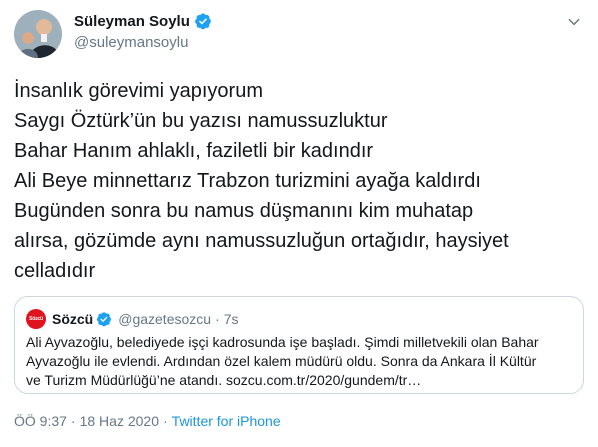 Image resolution: width=598 pixels, height=447 pixels. Describe the element at coordinates (574, 22) in the screenshot. I see `chevron-down-icon` at that location.